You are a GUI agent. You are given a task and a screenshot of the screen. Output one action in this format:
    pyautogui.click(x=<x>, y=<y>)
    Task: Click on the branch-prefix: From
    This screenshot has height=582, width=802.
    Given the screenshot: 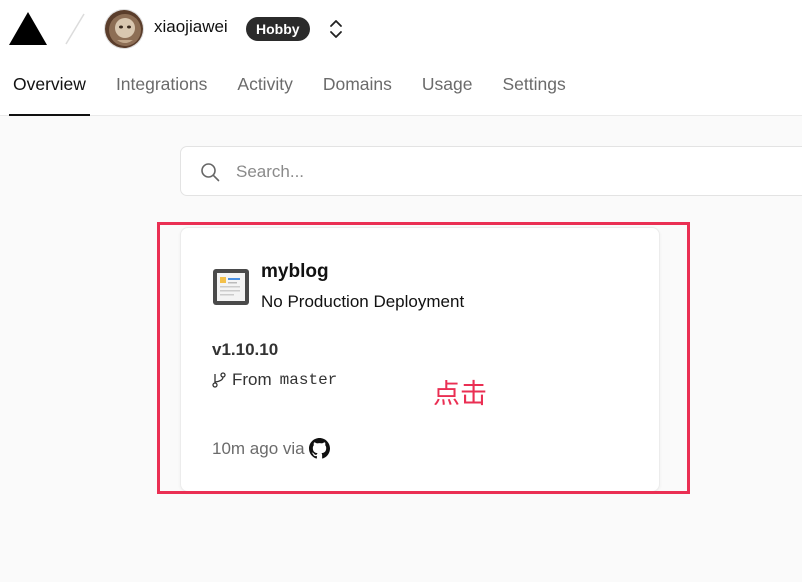 What is the action you would take?
    pyautogui.click(x=252, y=379)
    